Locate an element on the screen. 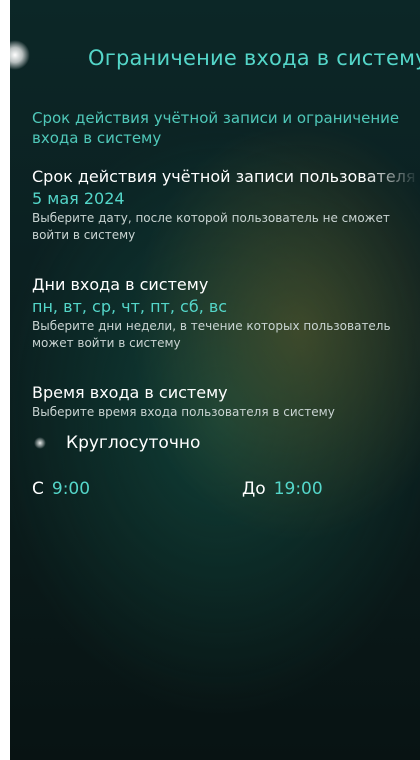  time-range: С 9:00 До 19:00 is located at coordinates (226, 489).